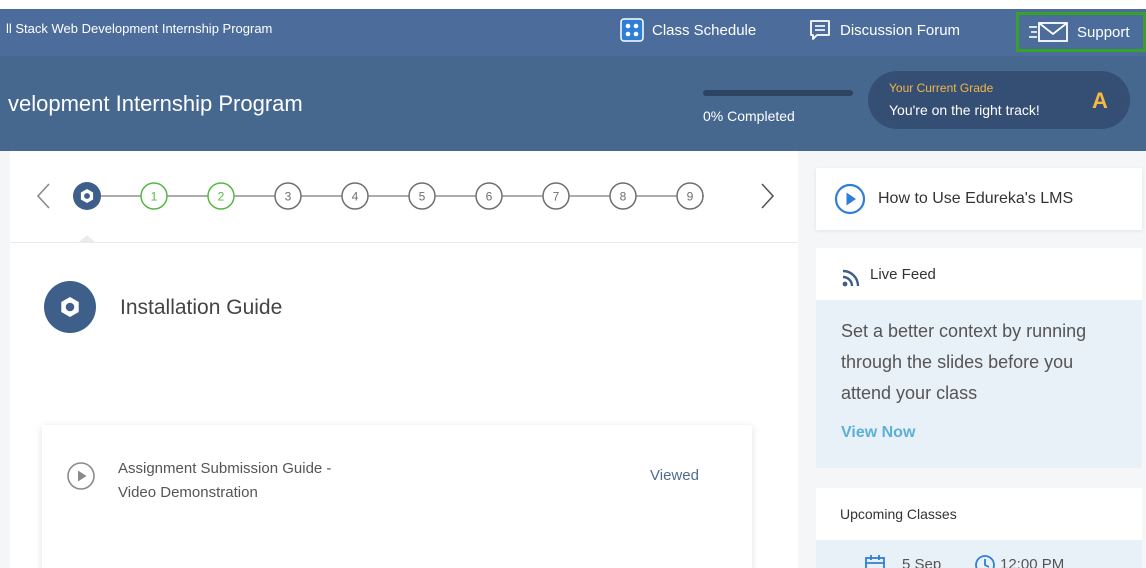  I want to click on grade-letter-badge: A, so click(1100, 101).